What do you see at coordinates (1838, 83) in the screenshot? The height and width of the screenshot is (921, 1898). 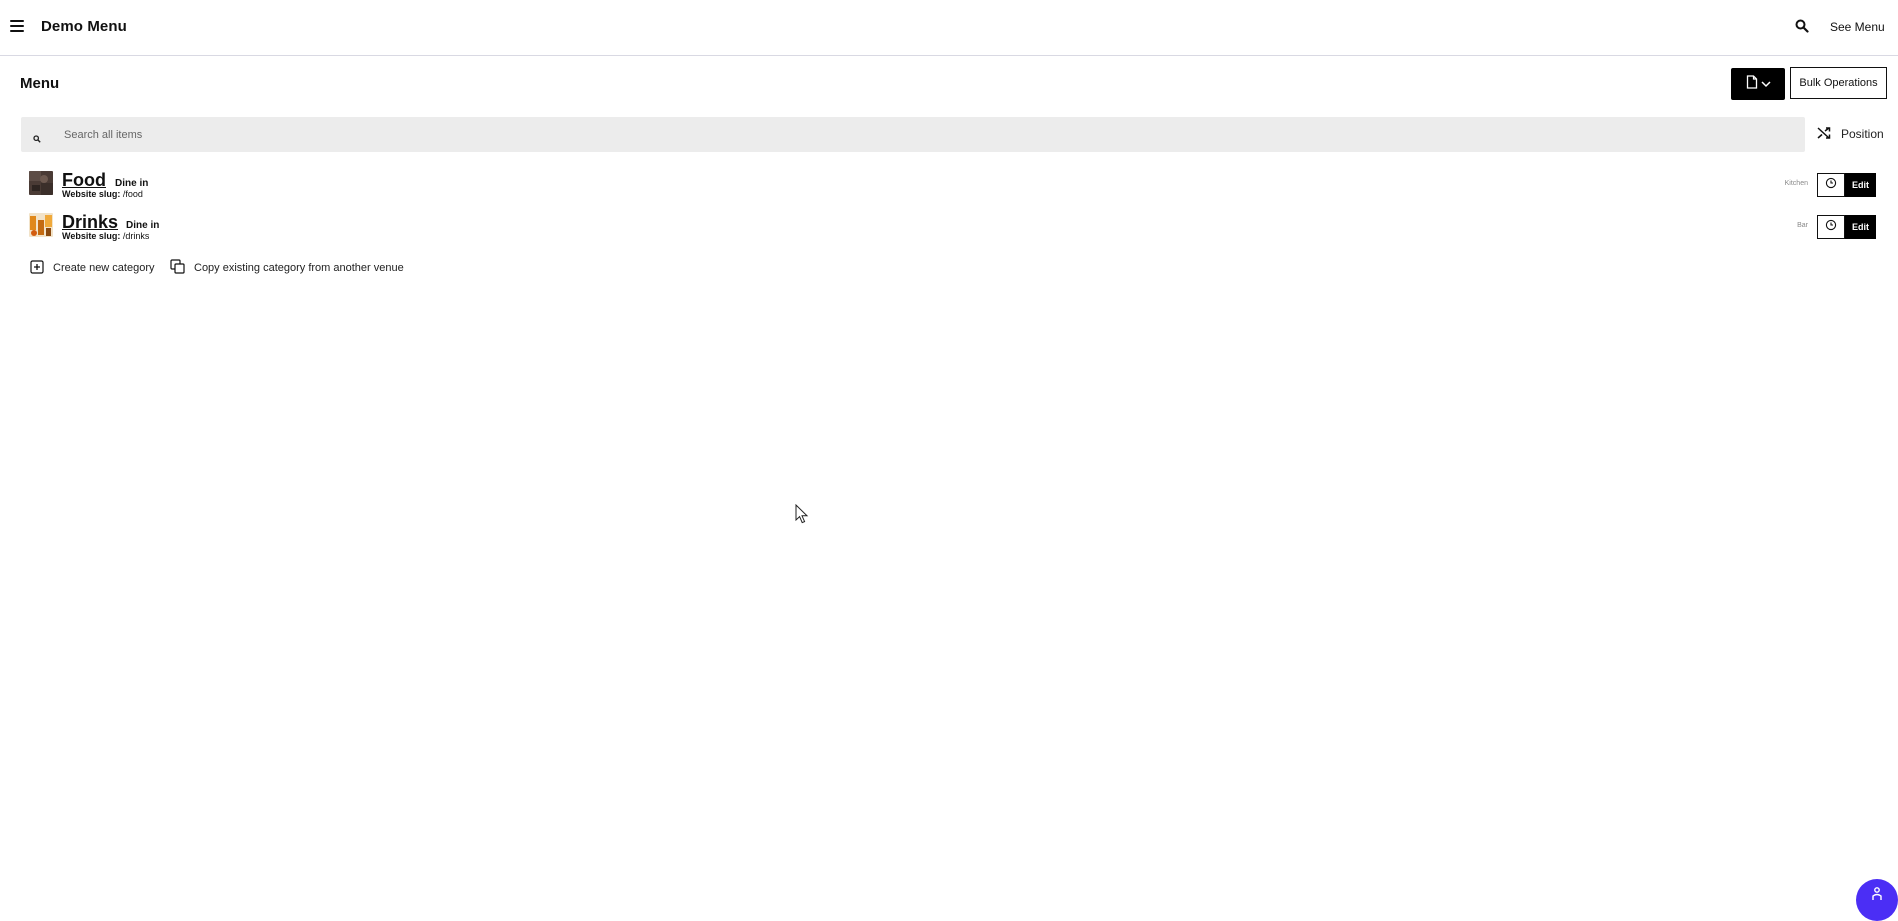 I see `bulk-operations-button: Bulk Operations` at bounding box center [1838, 83].